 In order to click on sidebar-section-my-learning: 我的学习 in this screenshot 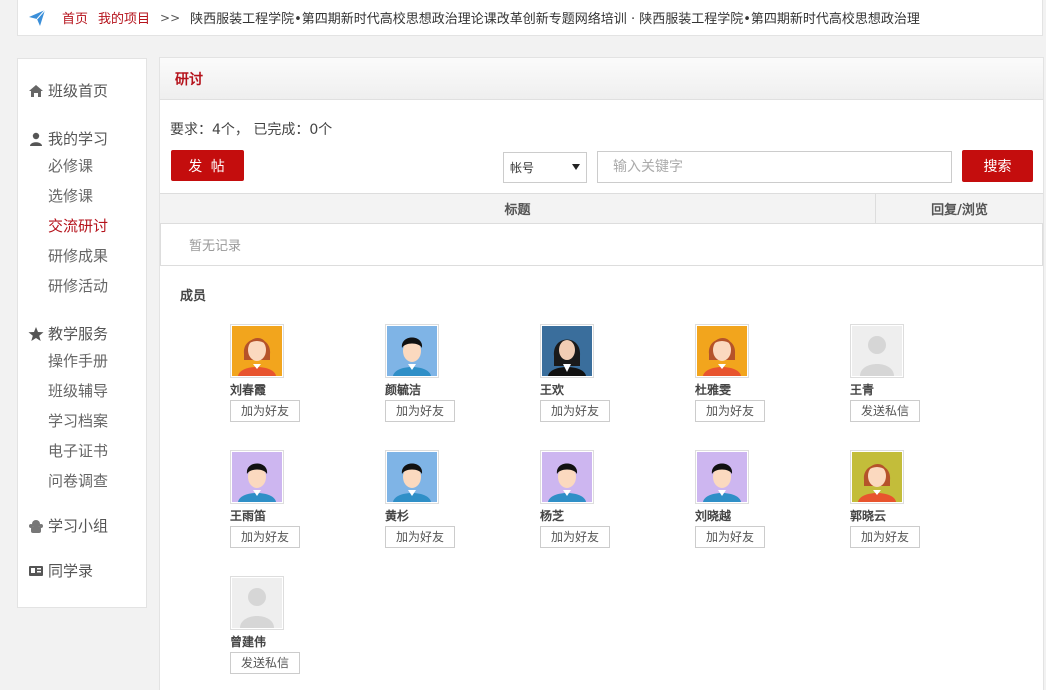, I will do `click(82, 138)`.